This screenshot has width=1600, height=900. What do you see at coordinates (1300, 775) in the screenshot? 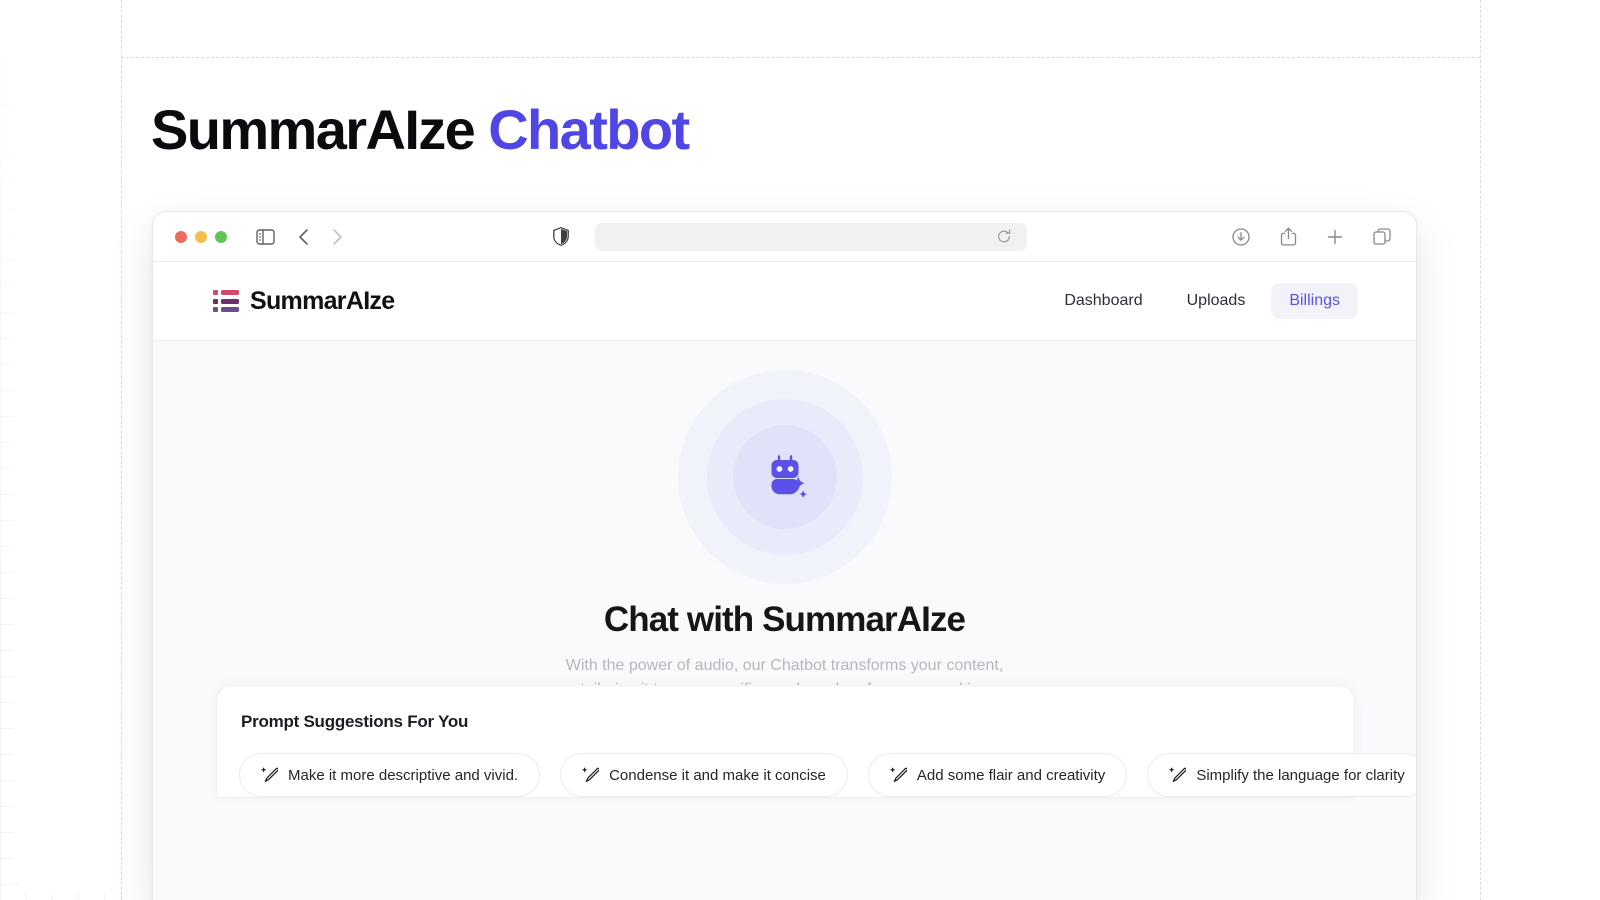
I see `prompt-chip-label: Simplify the language for clarity` at bounding box center [1300, 775].